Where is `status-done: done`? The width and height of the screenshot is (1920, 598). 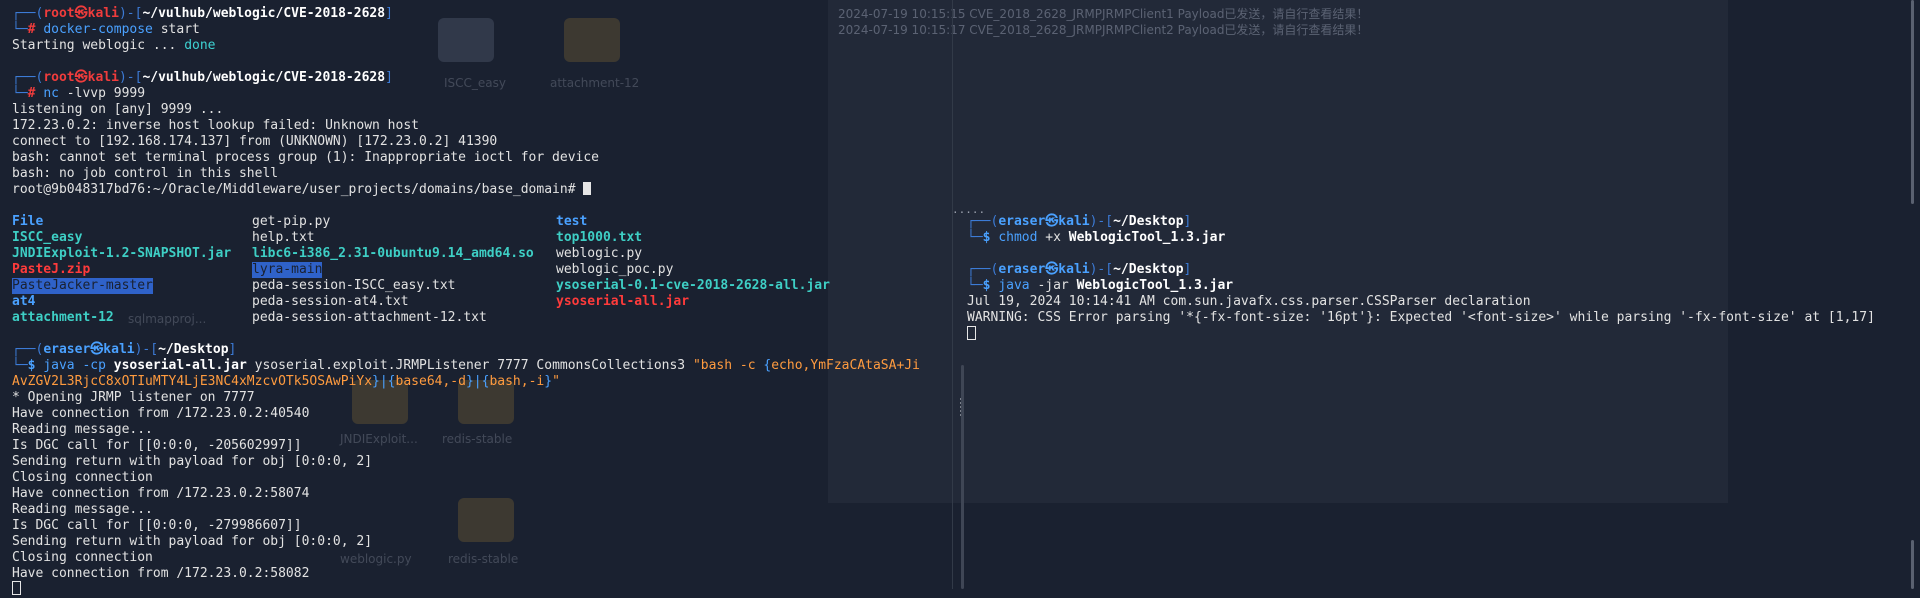 status-done: done is located at coordinates (200, 45).